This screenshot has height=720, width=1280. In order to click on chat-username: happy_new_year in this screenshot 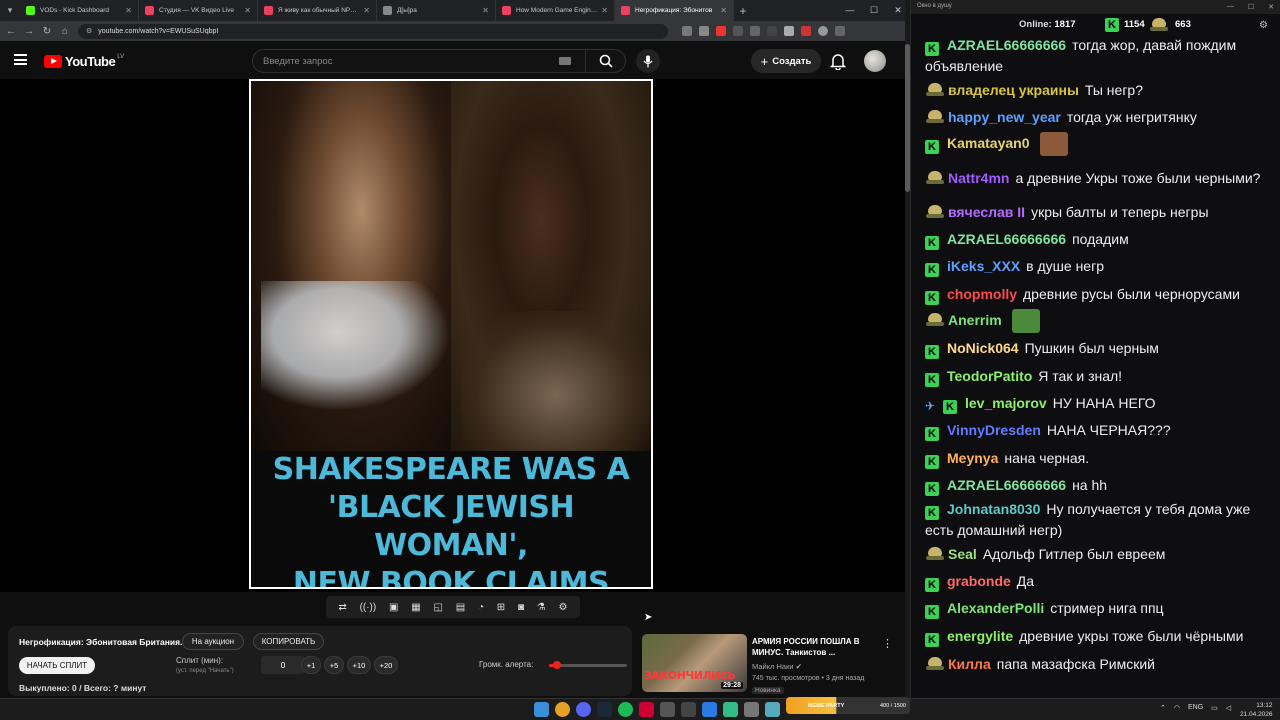, I will do `click(1004, 117)`.